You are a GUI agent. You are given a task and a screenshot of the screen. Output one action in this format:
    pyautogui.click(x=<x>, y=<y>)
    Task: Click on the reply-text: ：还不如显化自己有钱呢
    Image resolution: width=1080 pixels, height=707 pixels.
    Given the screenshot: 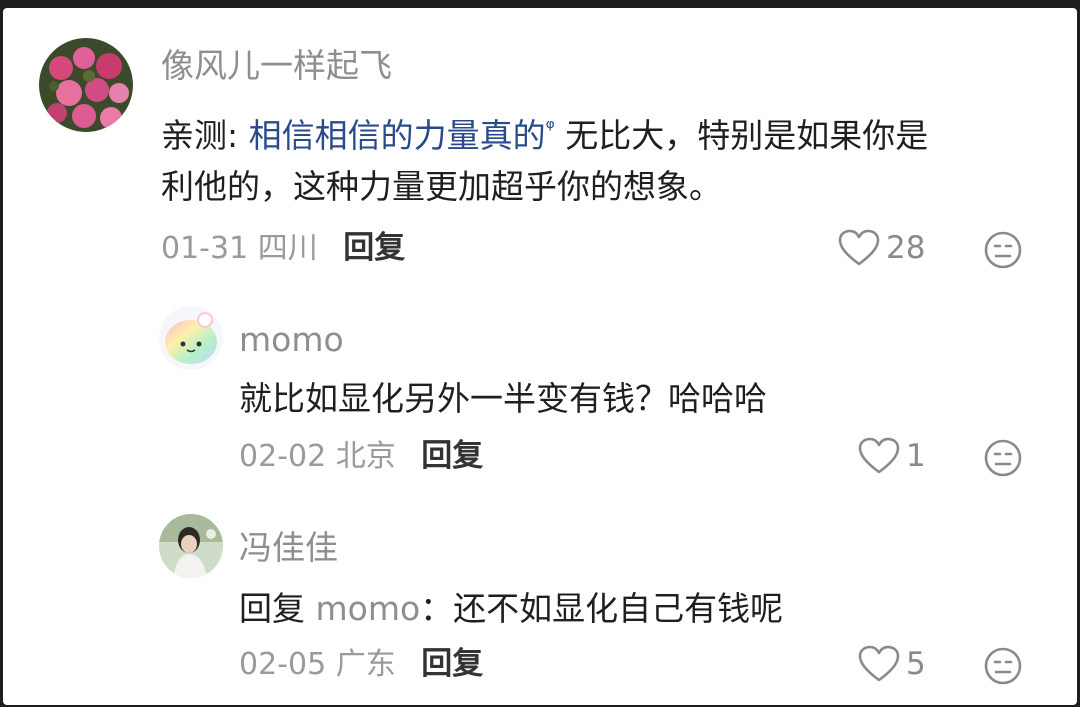 What is the action you would take?
    pyautogui.click(x=602, y=608)
    